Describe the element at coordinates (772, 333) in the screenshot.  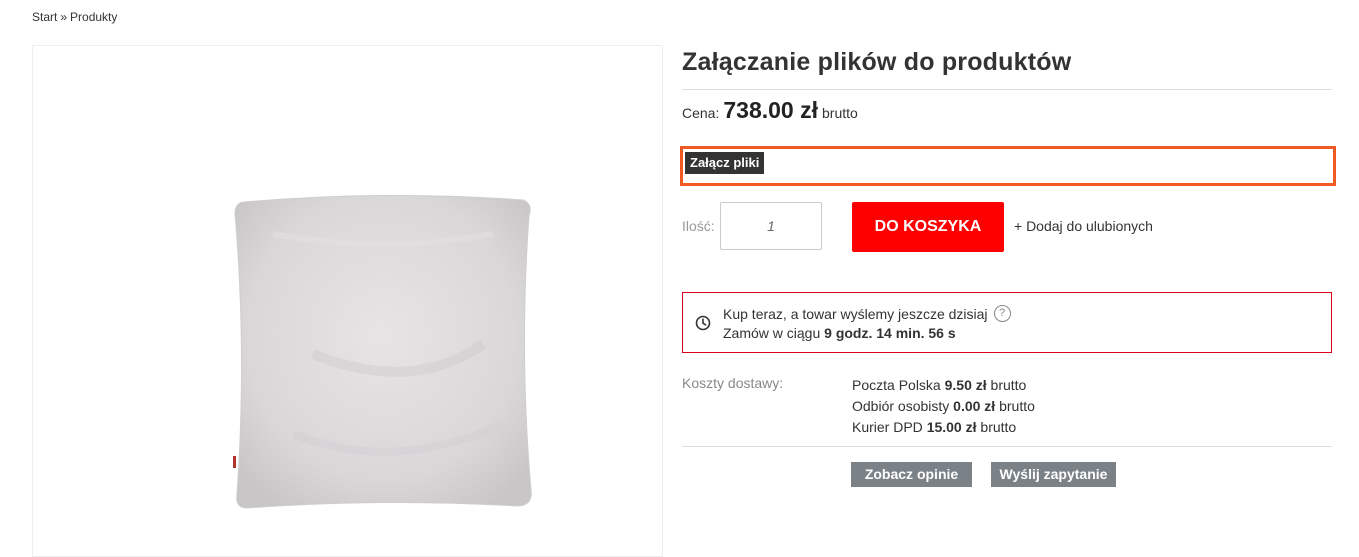
I see `countdown-prefix: Zamów w ciągu` at that location.